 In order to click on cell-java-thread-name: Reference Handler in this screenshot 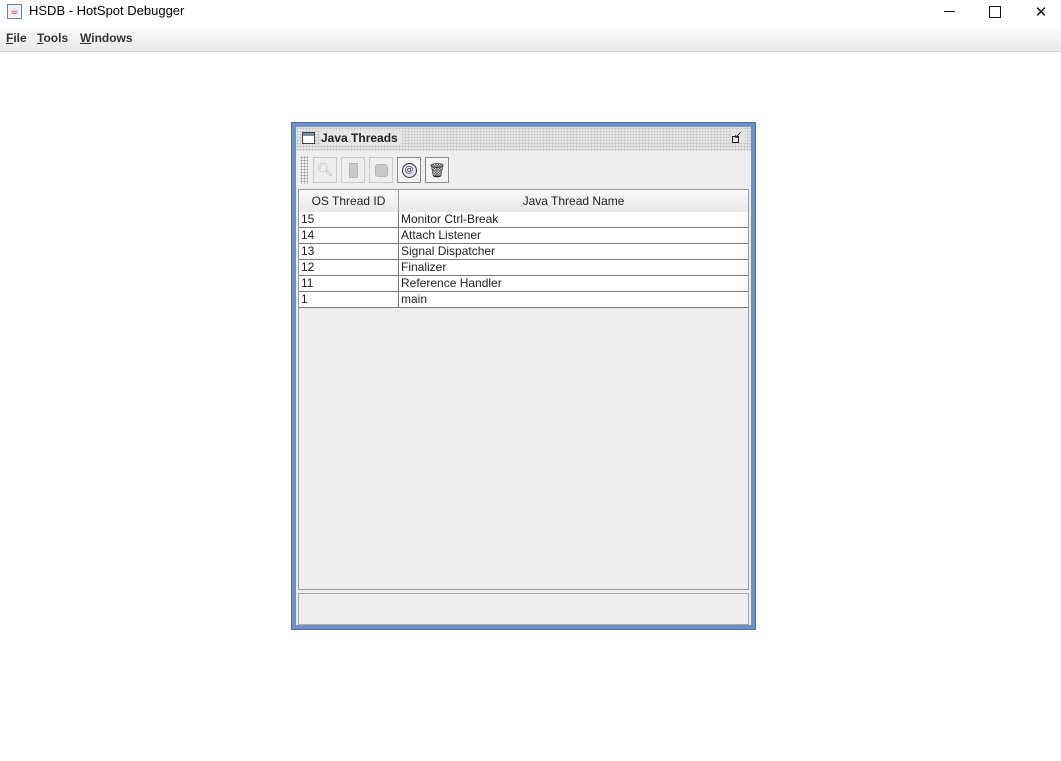, I will do `click(451, 283)`.